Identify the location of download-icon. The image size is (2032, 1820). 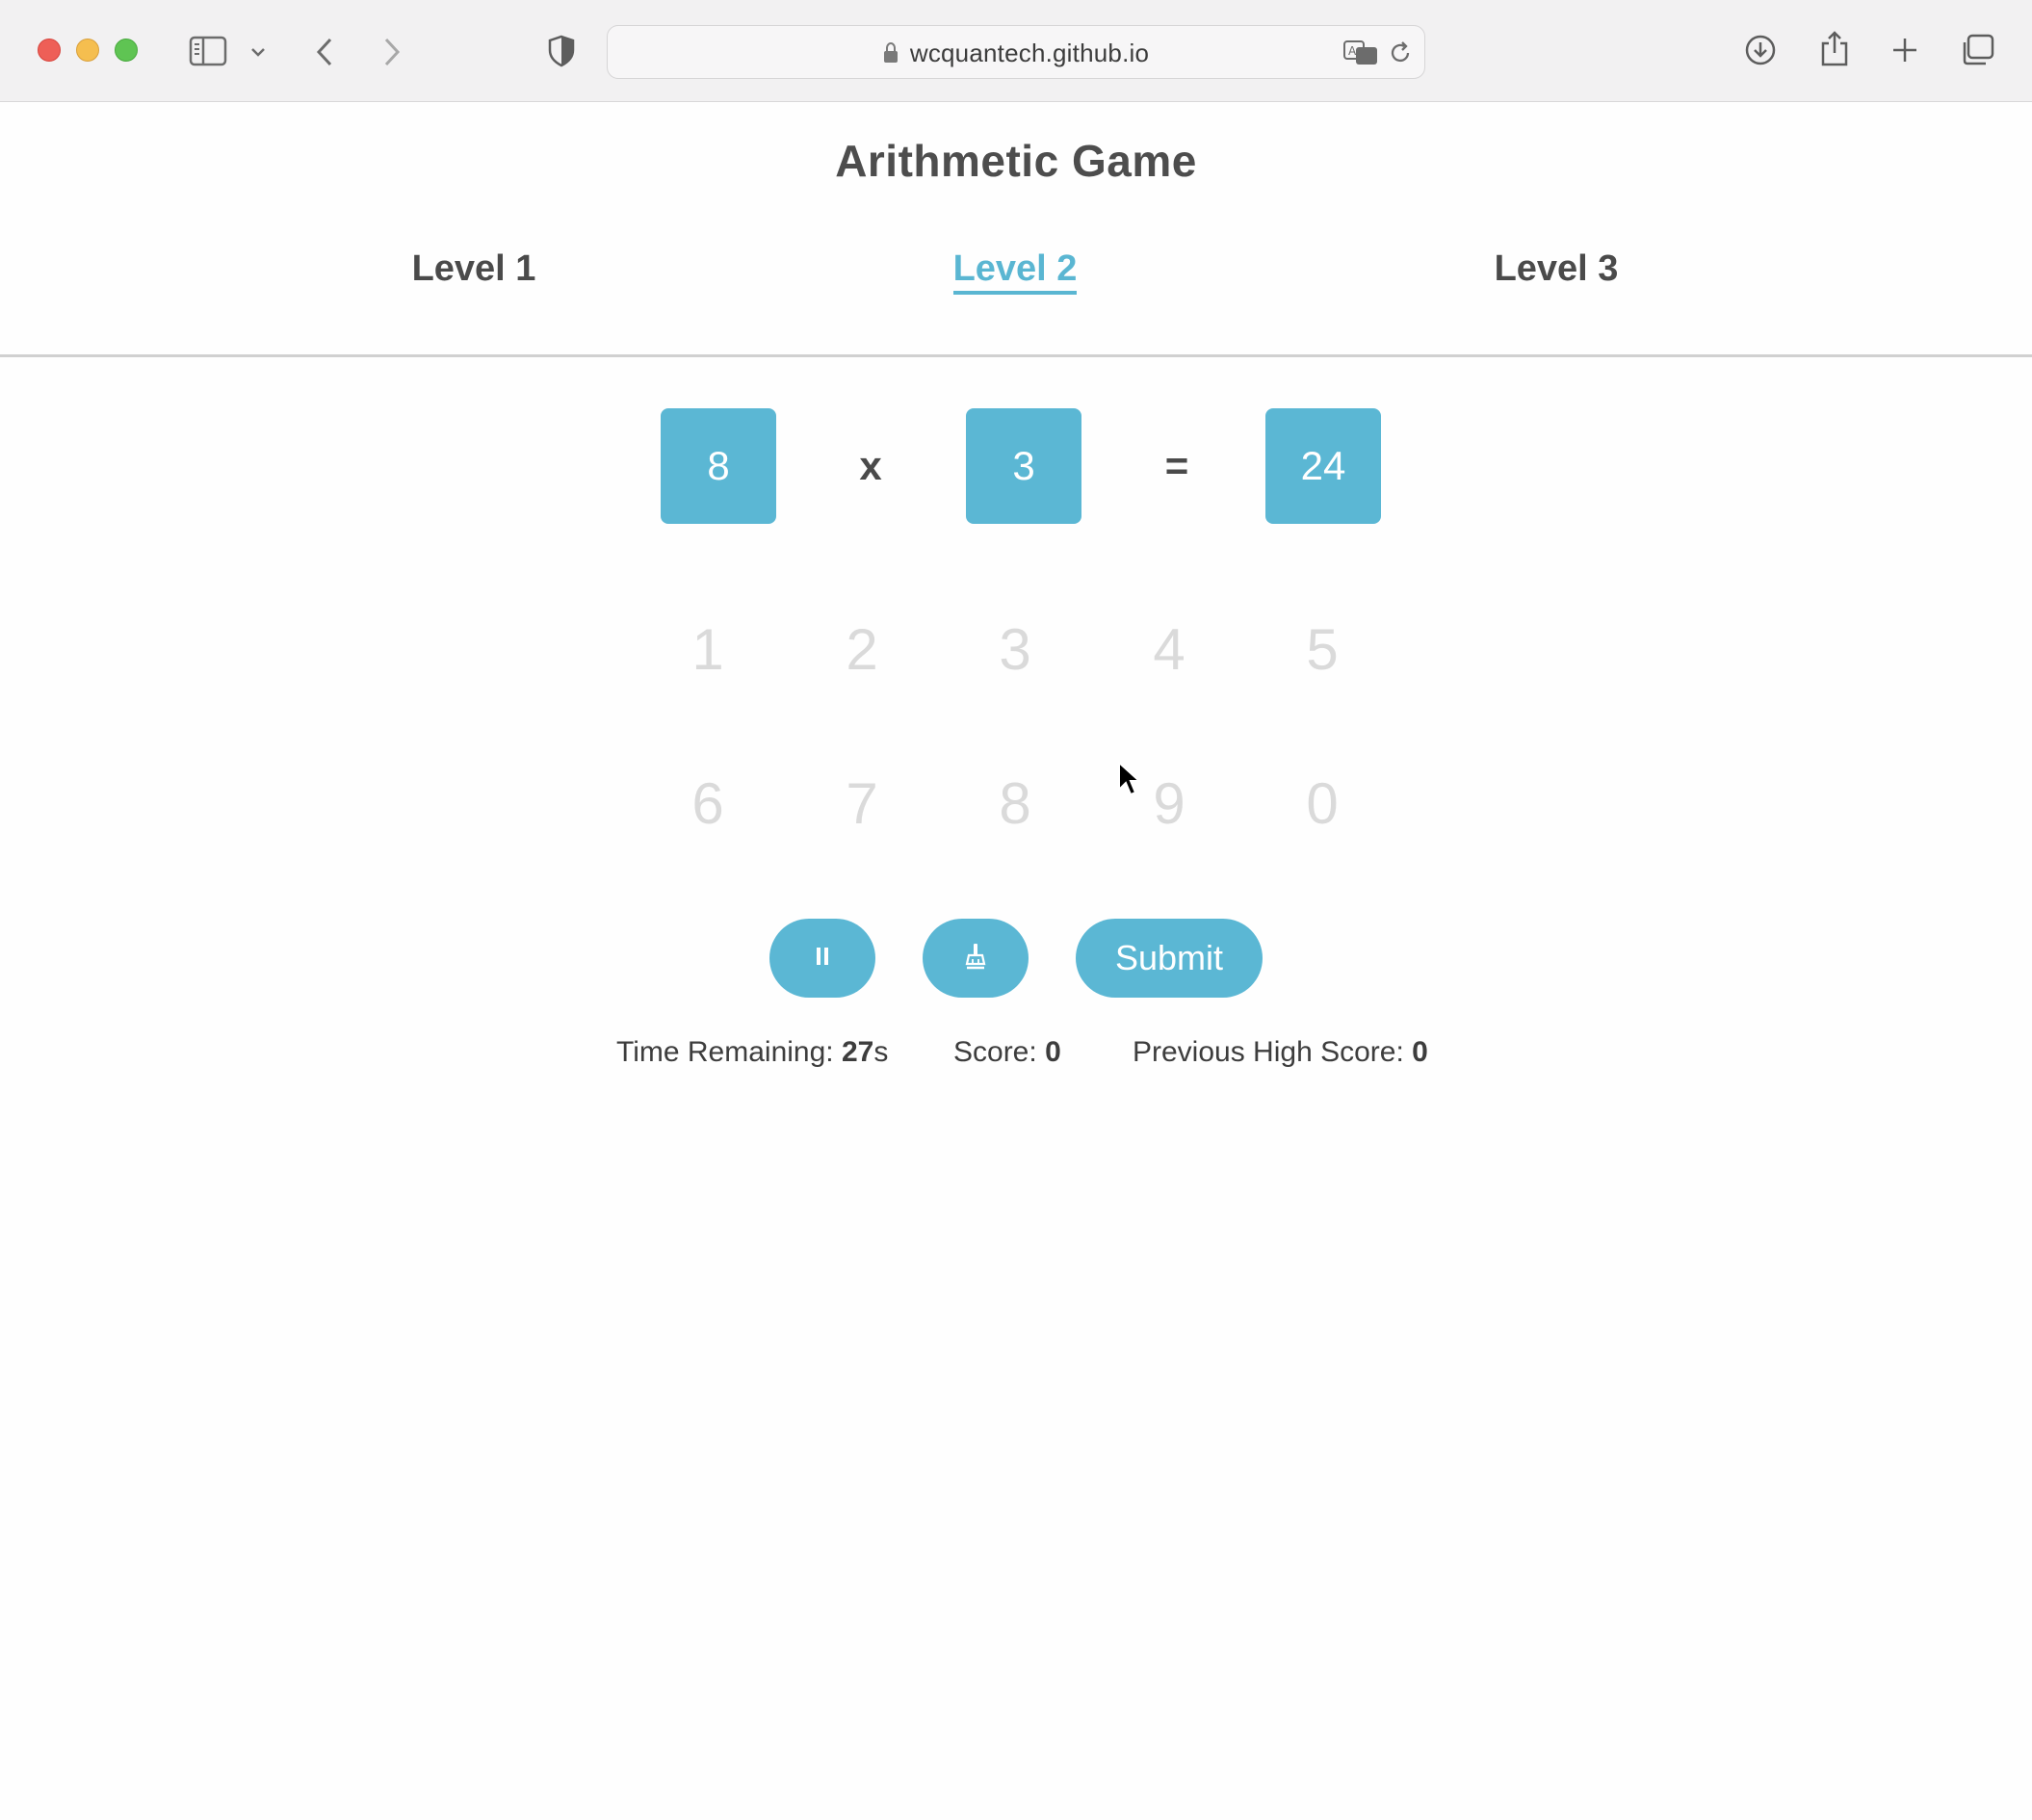
(1760, 50).